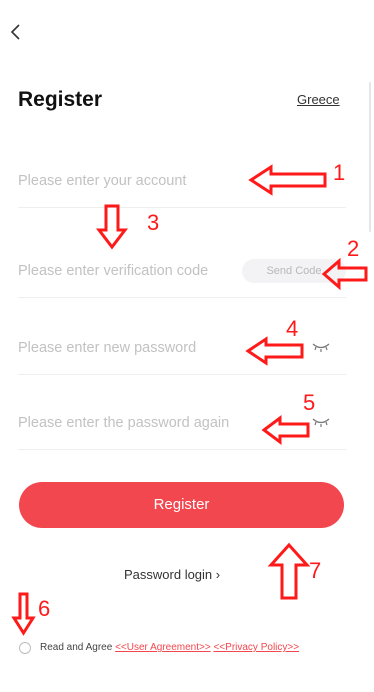 This screenshot has height=692, width=374. Describe the element at coordinates (133, 271) in the screenshot. I see `verification-code-input` at that location.